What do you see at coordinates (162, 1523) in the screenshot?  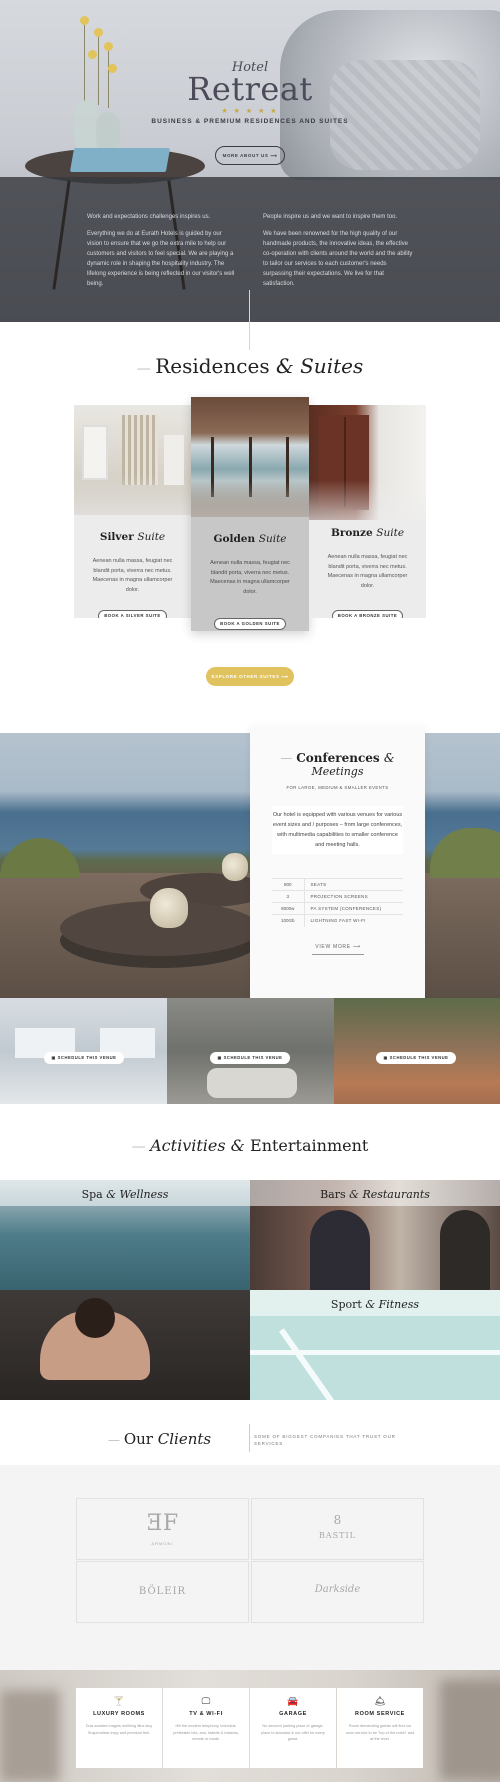 I see `armoni-logo-icon: ƎF` at bounding box center [162, 1523].